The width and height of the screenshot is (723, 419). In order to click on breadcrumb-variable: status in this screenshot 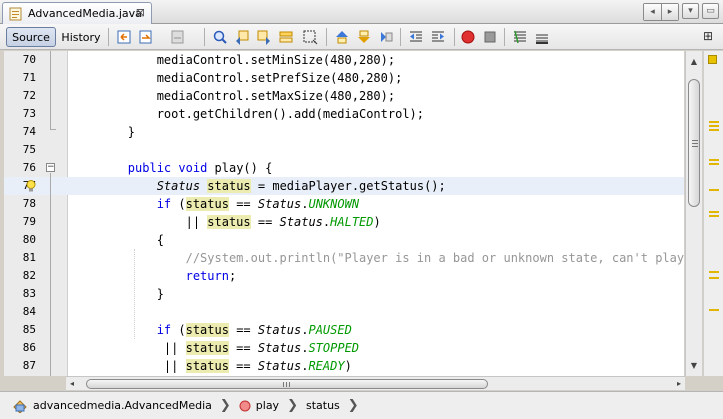, I will do `click(323, 405)`.